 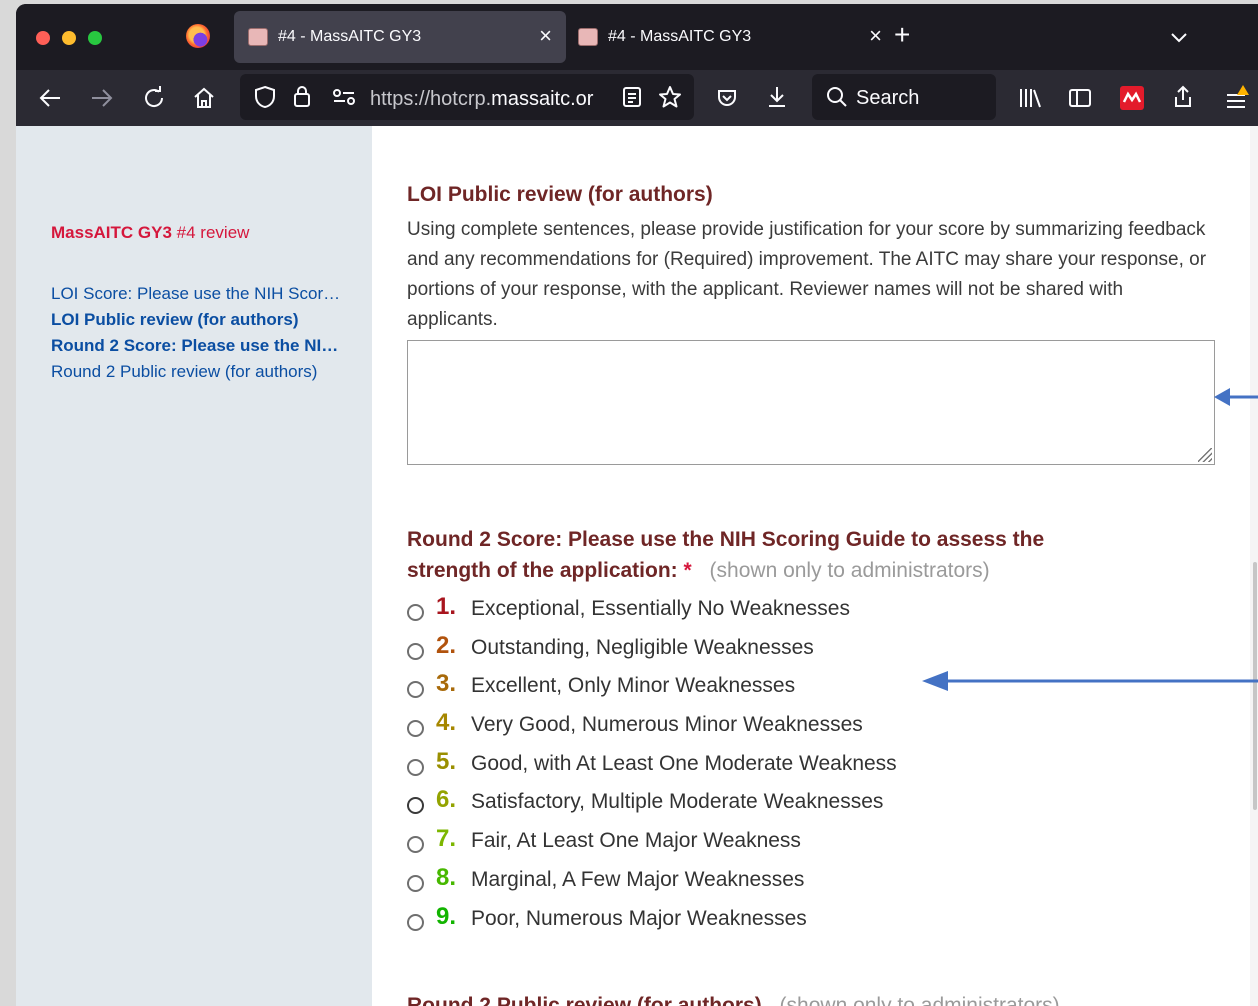 I want to click on score-label: Marginal, A Few Major Weaknesses, so click(x=637, y=880).